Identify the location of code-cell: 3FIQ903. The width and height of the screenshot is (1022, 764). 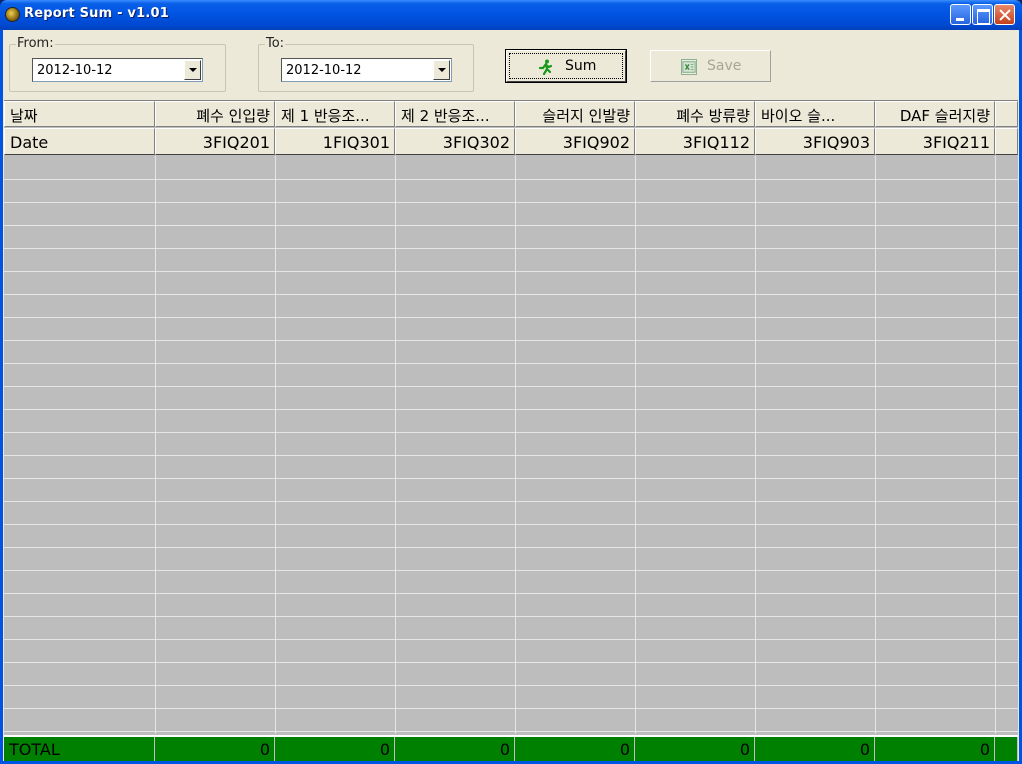
(815, 141).